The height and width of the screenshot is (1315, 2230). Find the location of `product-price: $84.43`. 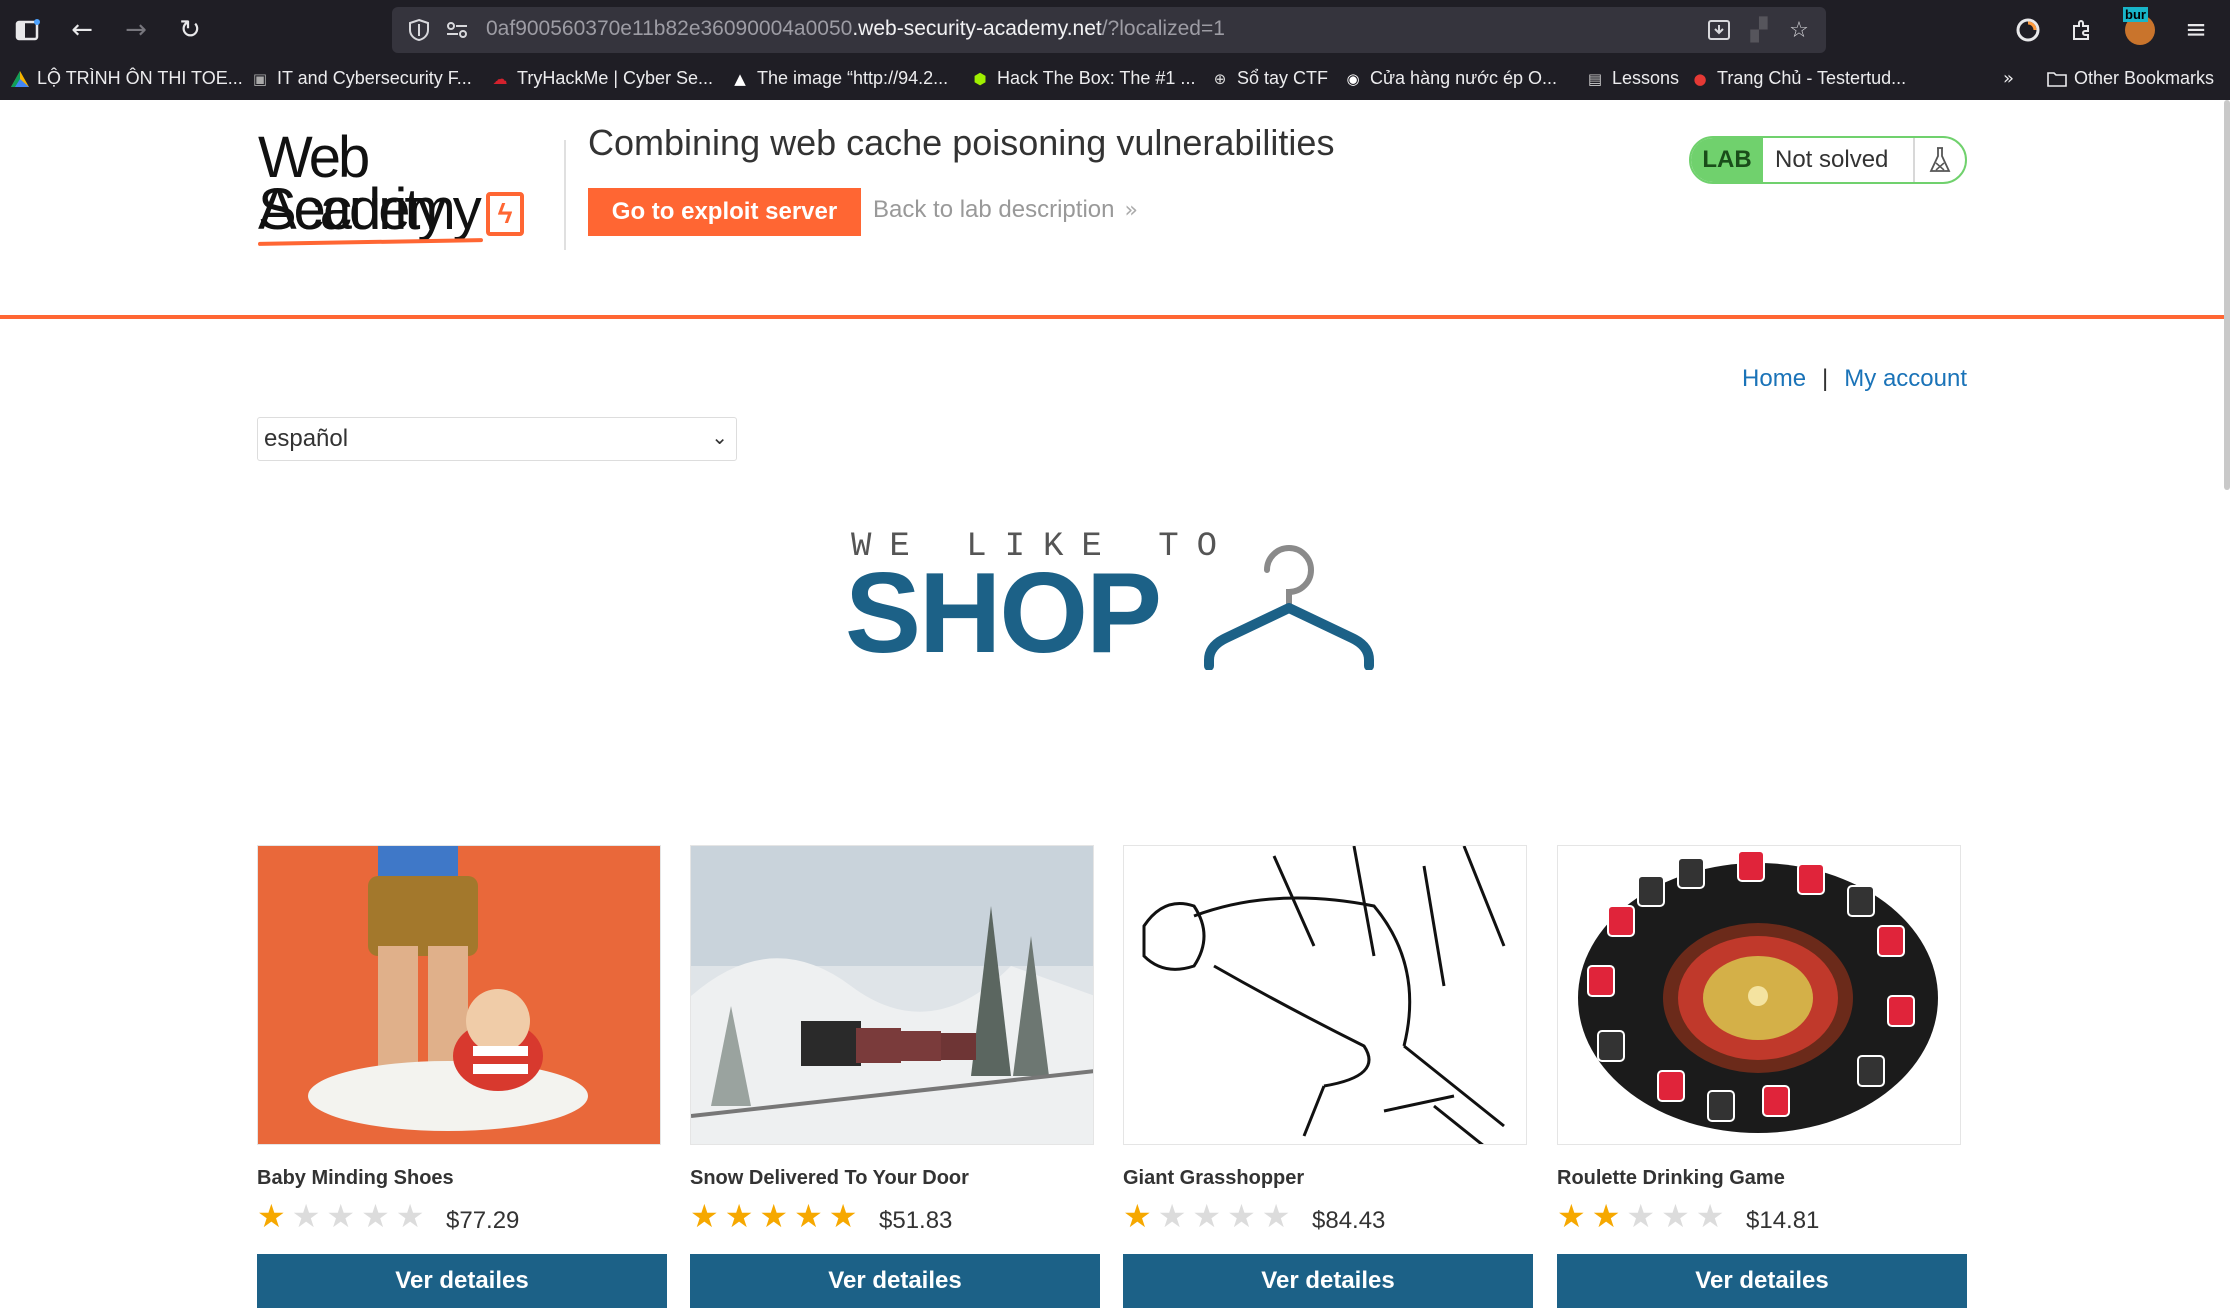

product-price: $84.43 is located at coordinates (1349, 1220).